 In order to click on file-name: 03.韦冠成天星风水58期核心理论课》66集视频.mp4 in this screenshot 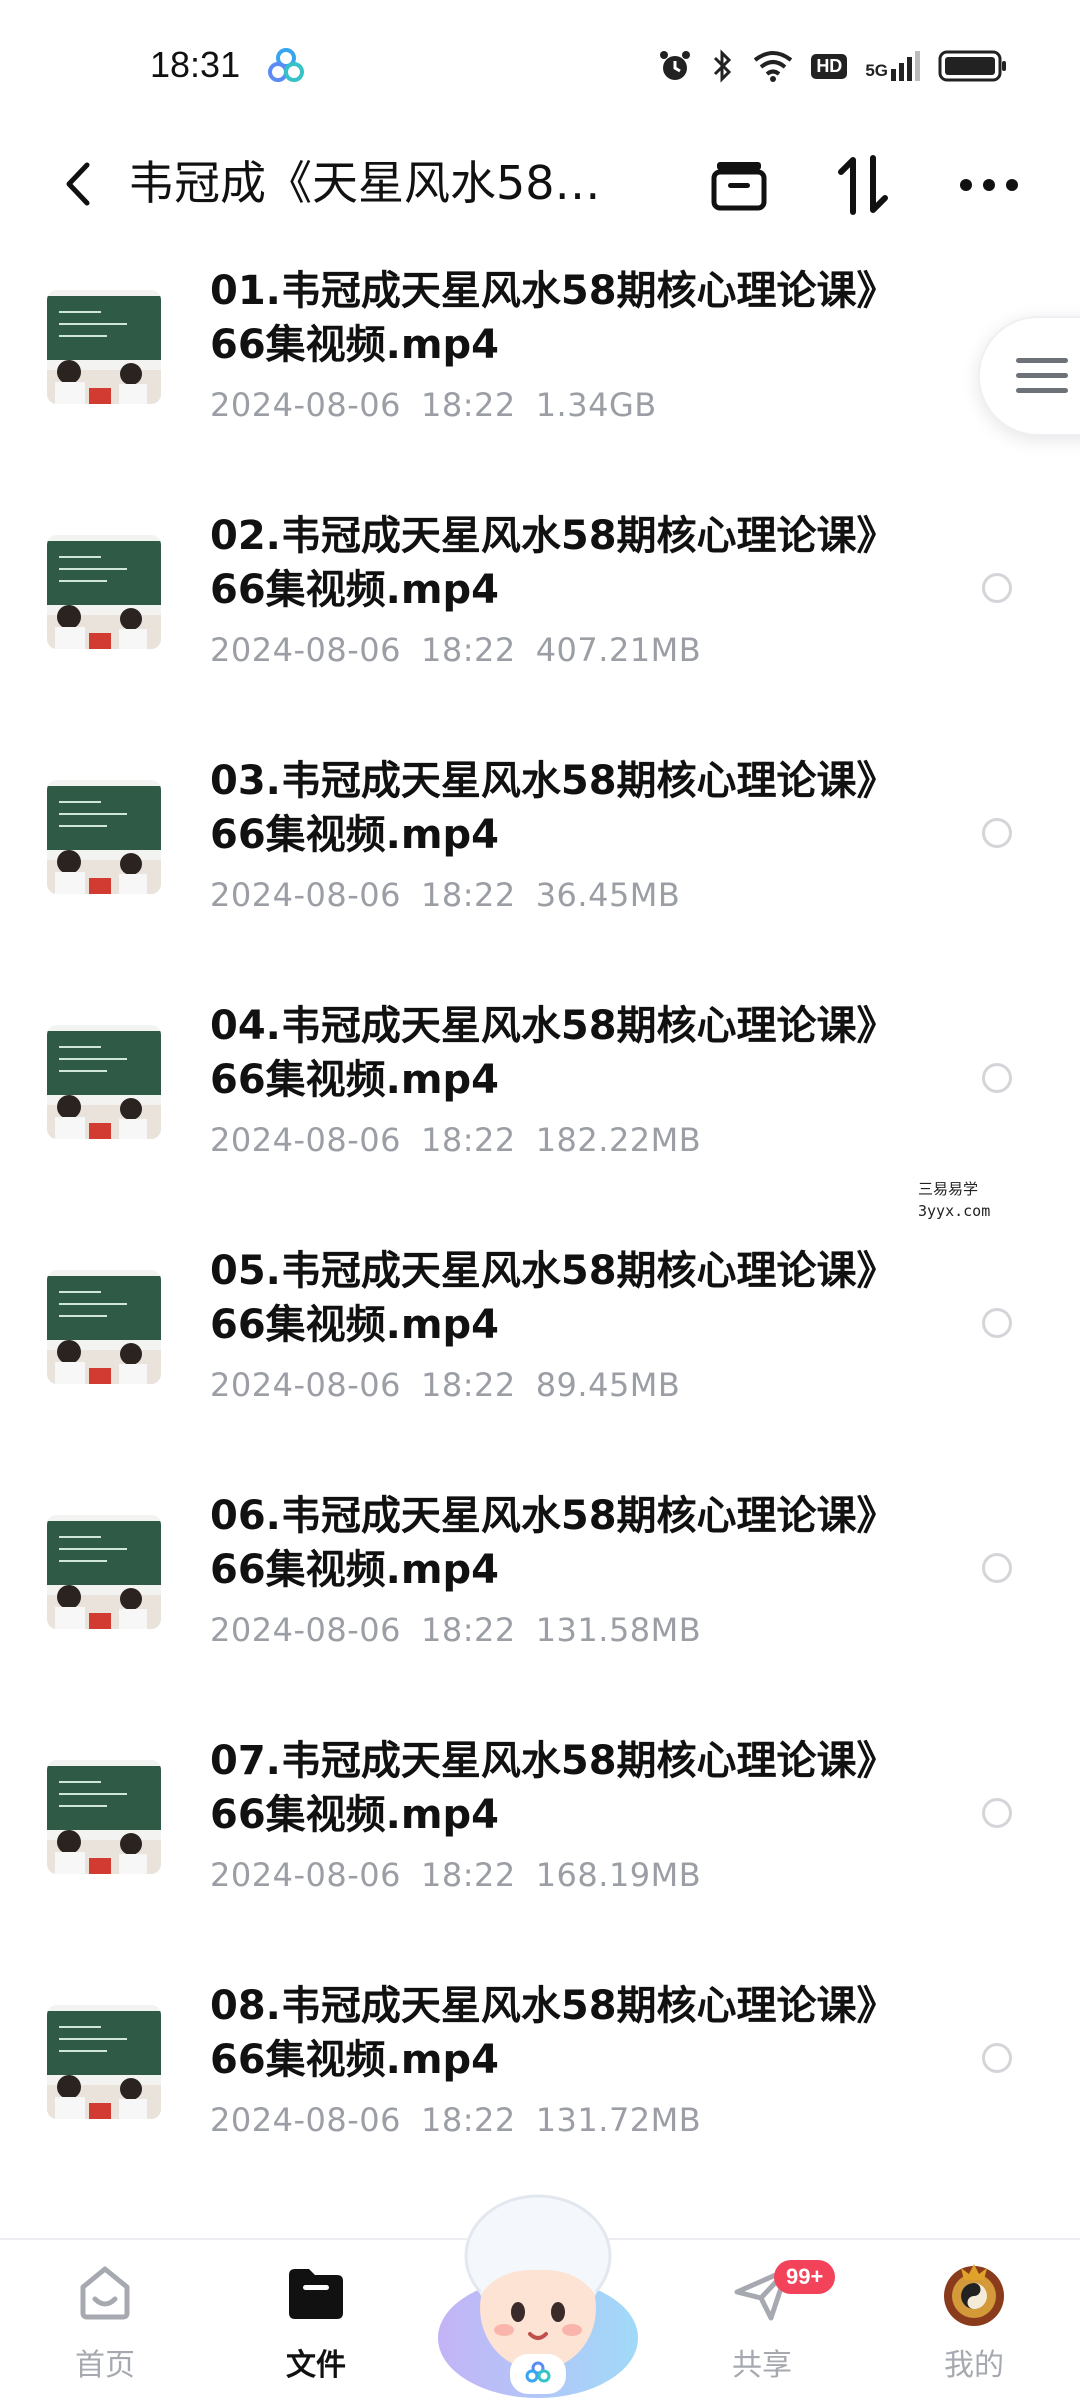, I will do `click(553, 808)`.